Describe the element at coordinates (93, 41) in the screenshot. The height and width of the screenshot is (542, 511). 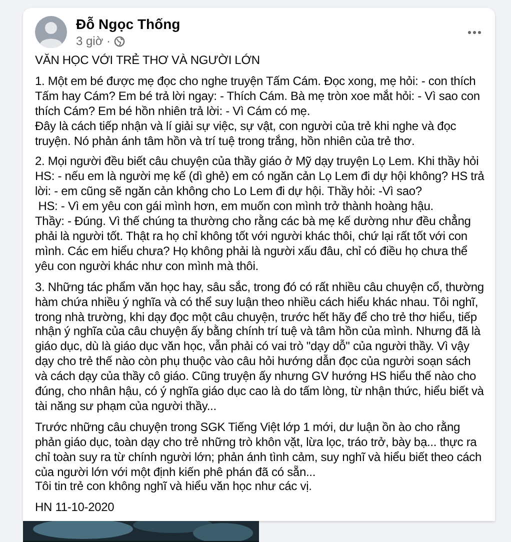
I see `post-time: 3 giờ ·` at that location.